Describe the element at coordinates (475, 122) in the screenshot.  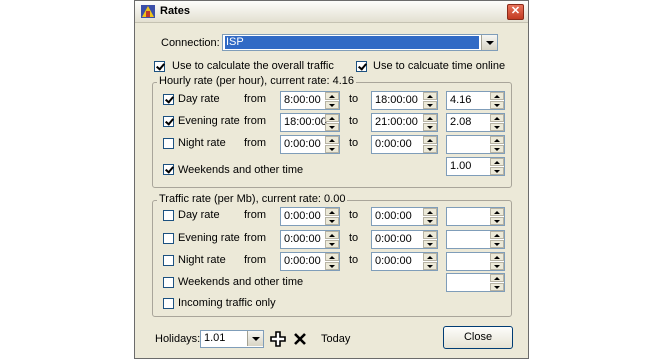
I see `hourly-evening-rate: 2.08` at that location.